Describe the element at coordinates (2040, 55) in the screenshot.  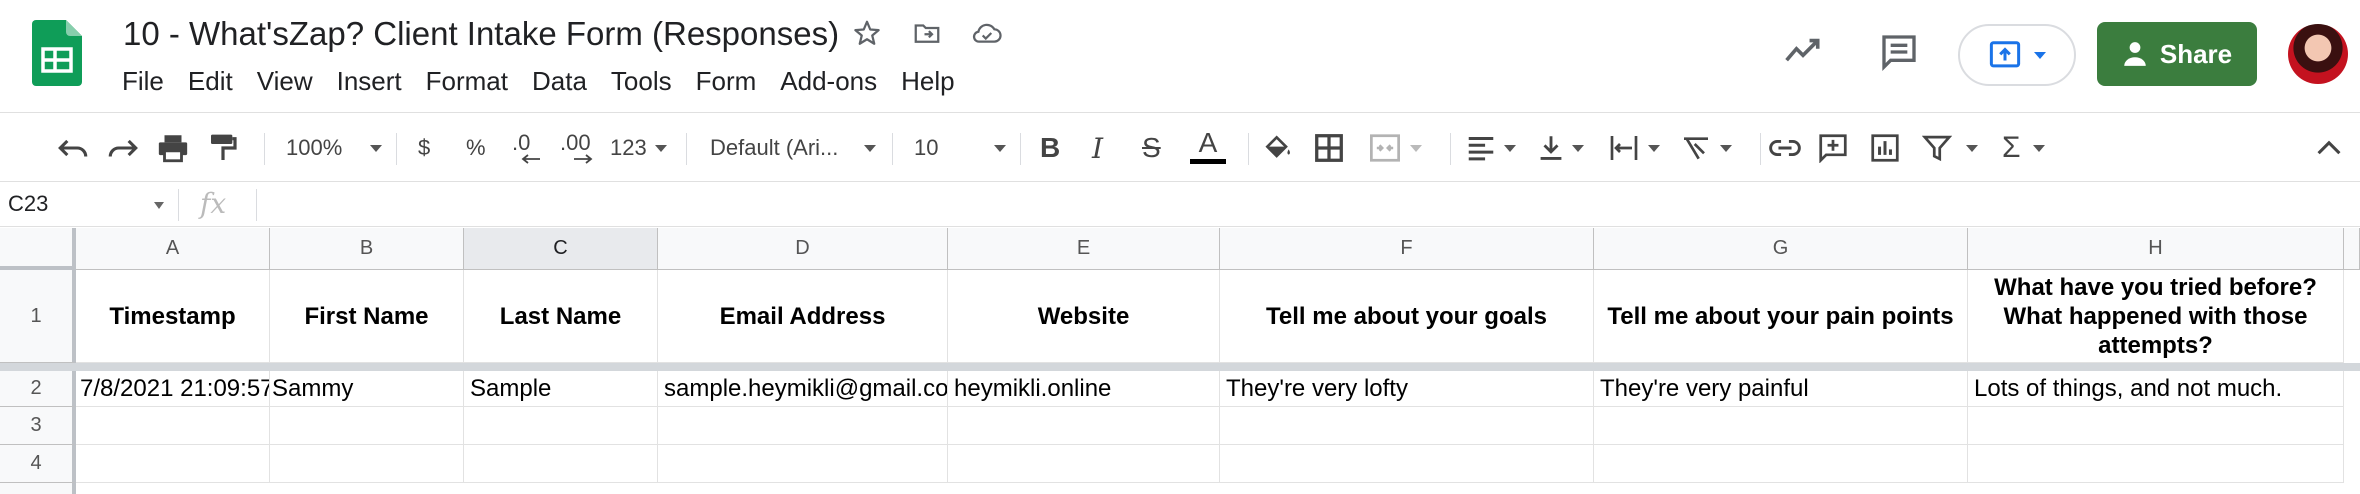
I see `present-dropdown-caret` at that location.